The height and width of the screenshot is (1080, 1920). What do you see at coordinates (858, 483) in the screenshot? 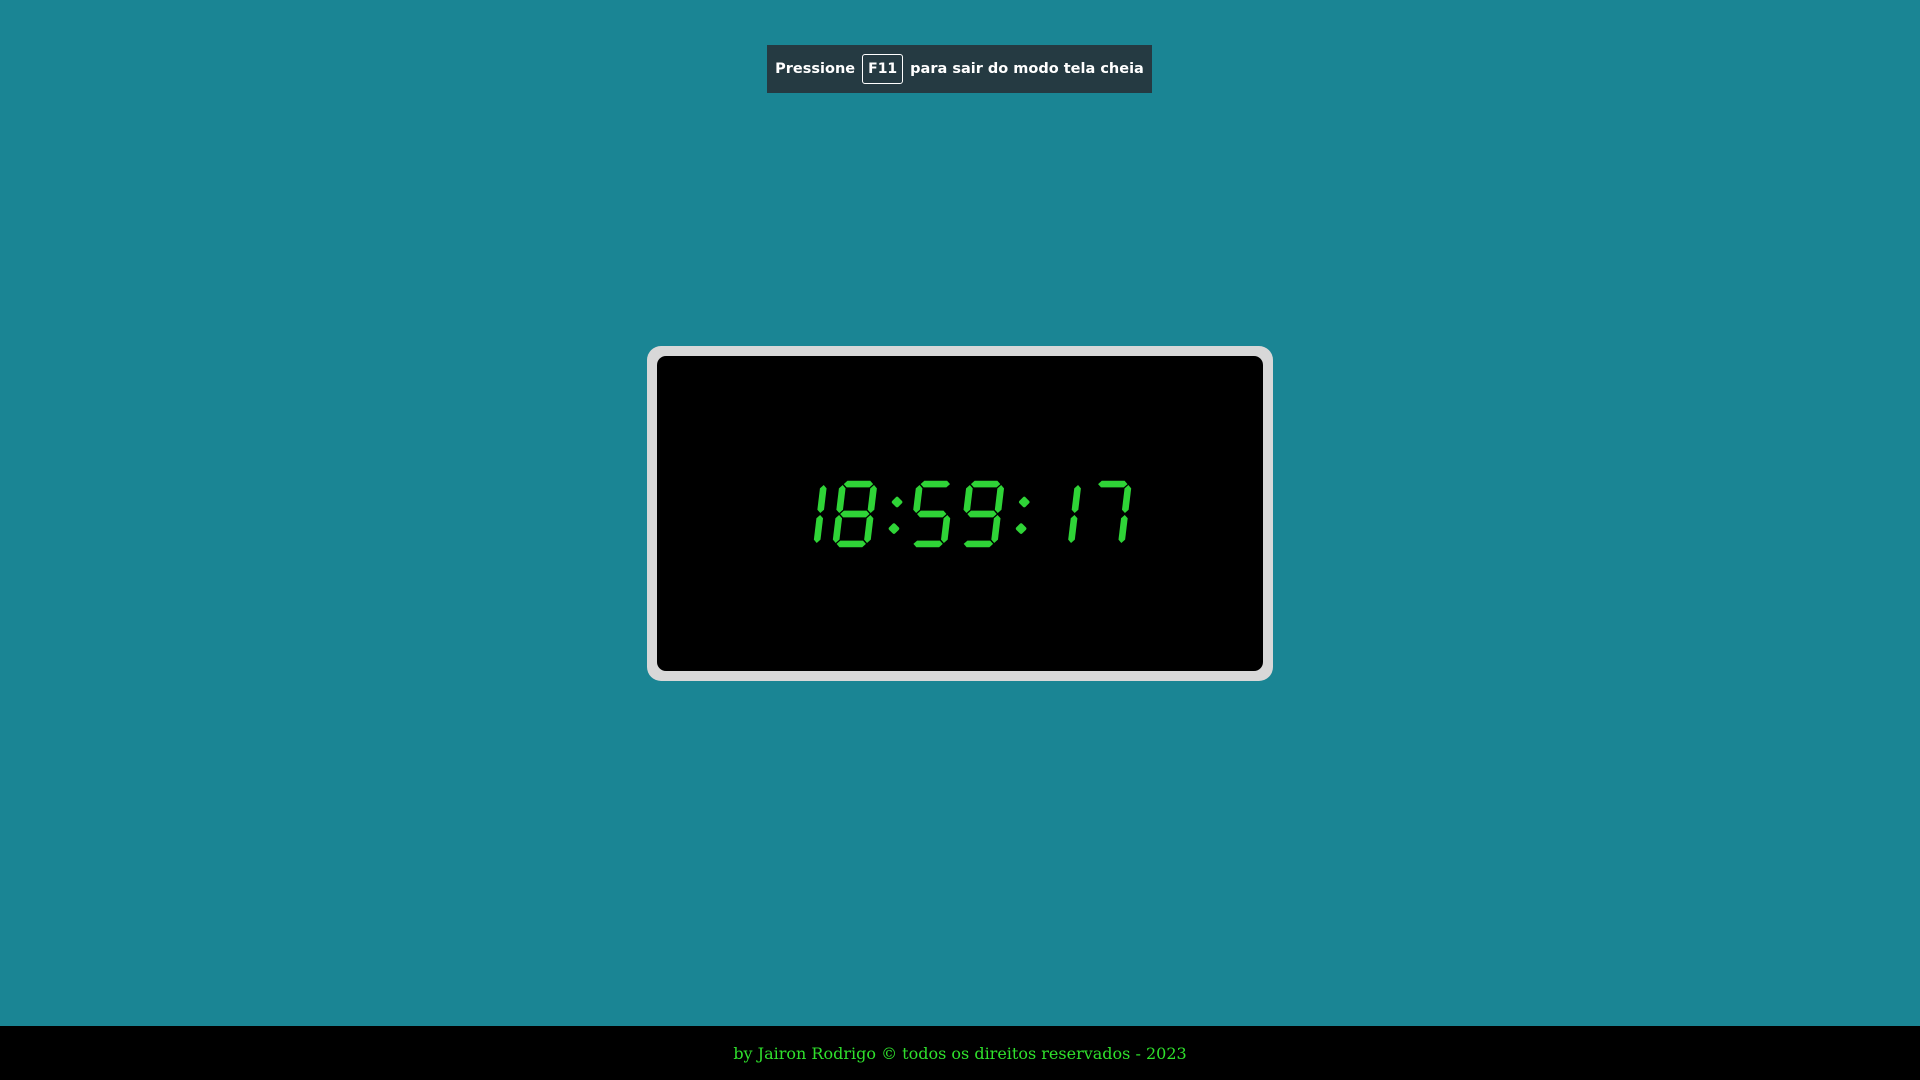
I see `clock-digit-8-segment-a` at bounding box center [858, 483].